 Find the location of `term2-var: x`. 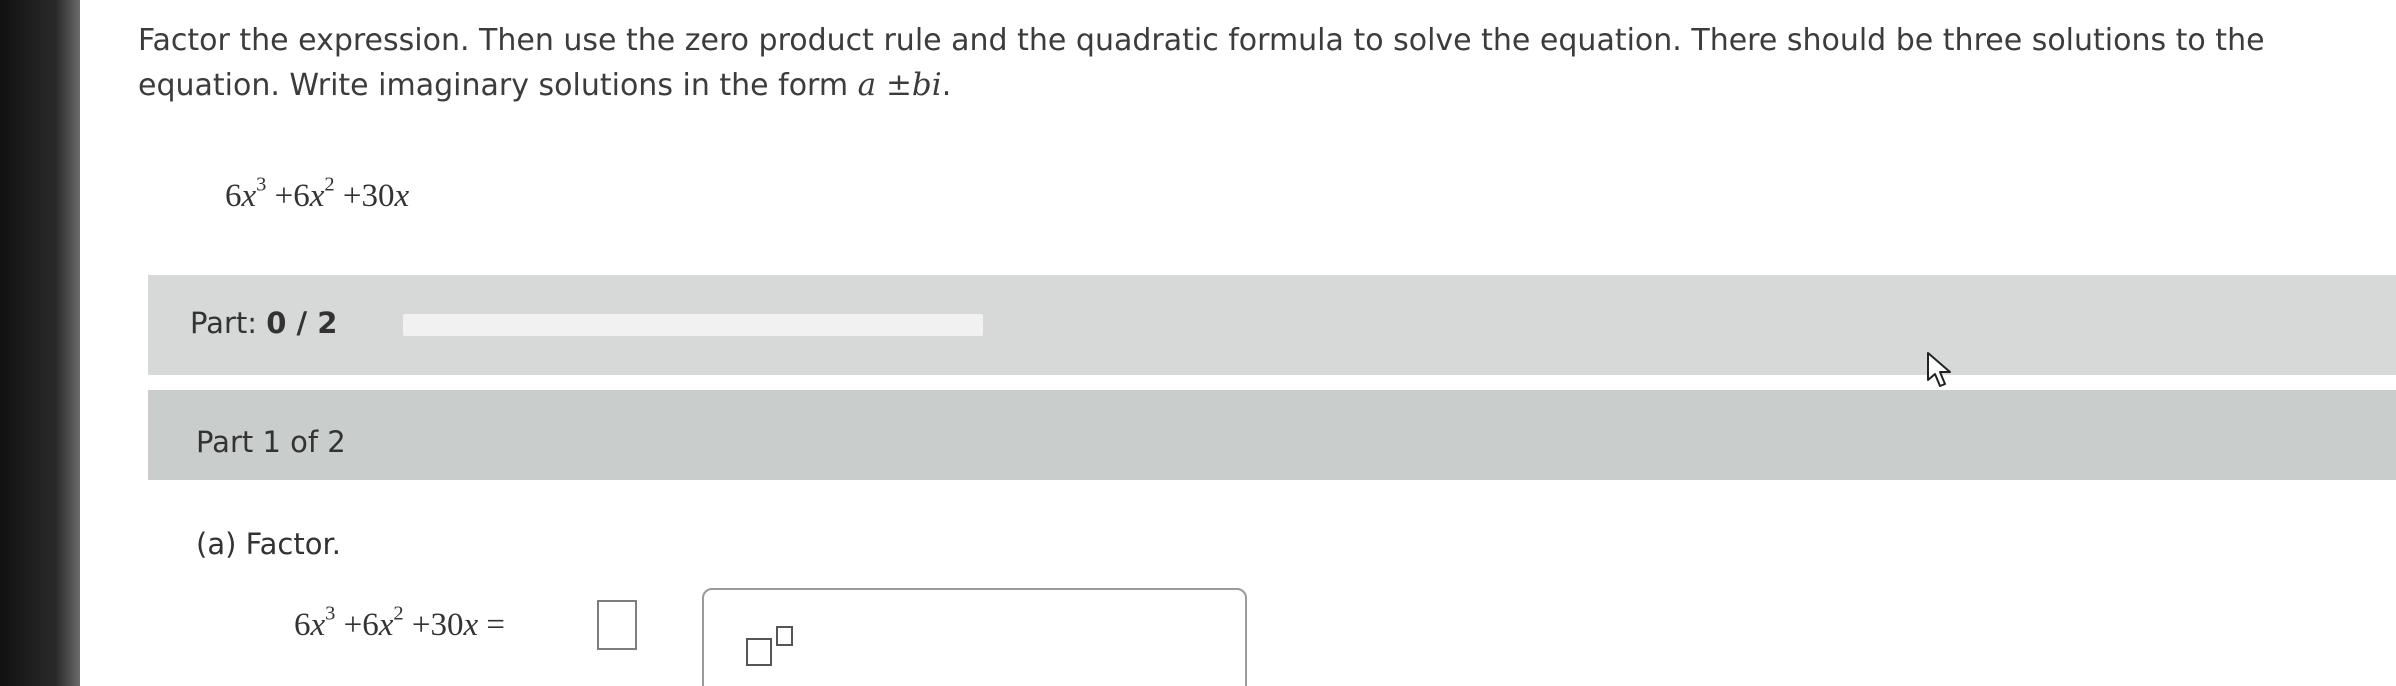

term2-var: x is located at coordinates (317, 196).